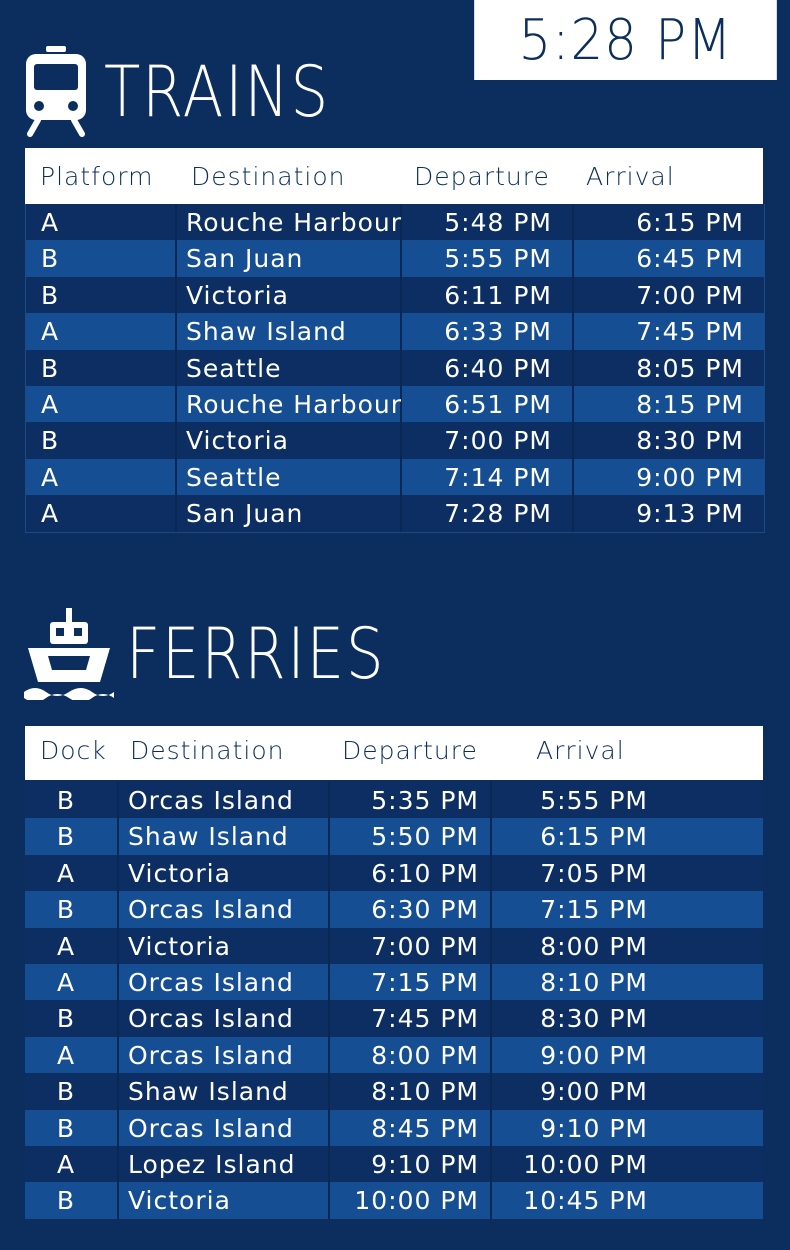 The height and width of the screenshot is (1250, 790). I want to click on ferries-row: B Shaw Island 8:10 PM 9:00 PM, so click(394, 1091).